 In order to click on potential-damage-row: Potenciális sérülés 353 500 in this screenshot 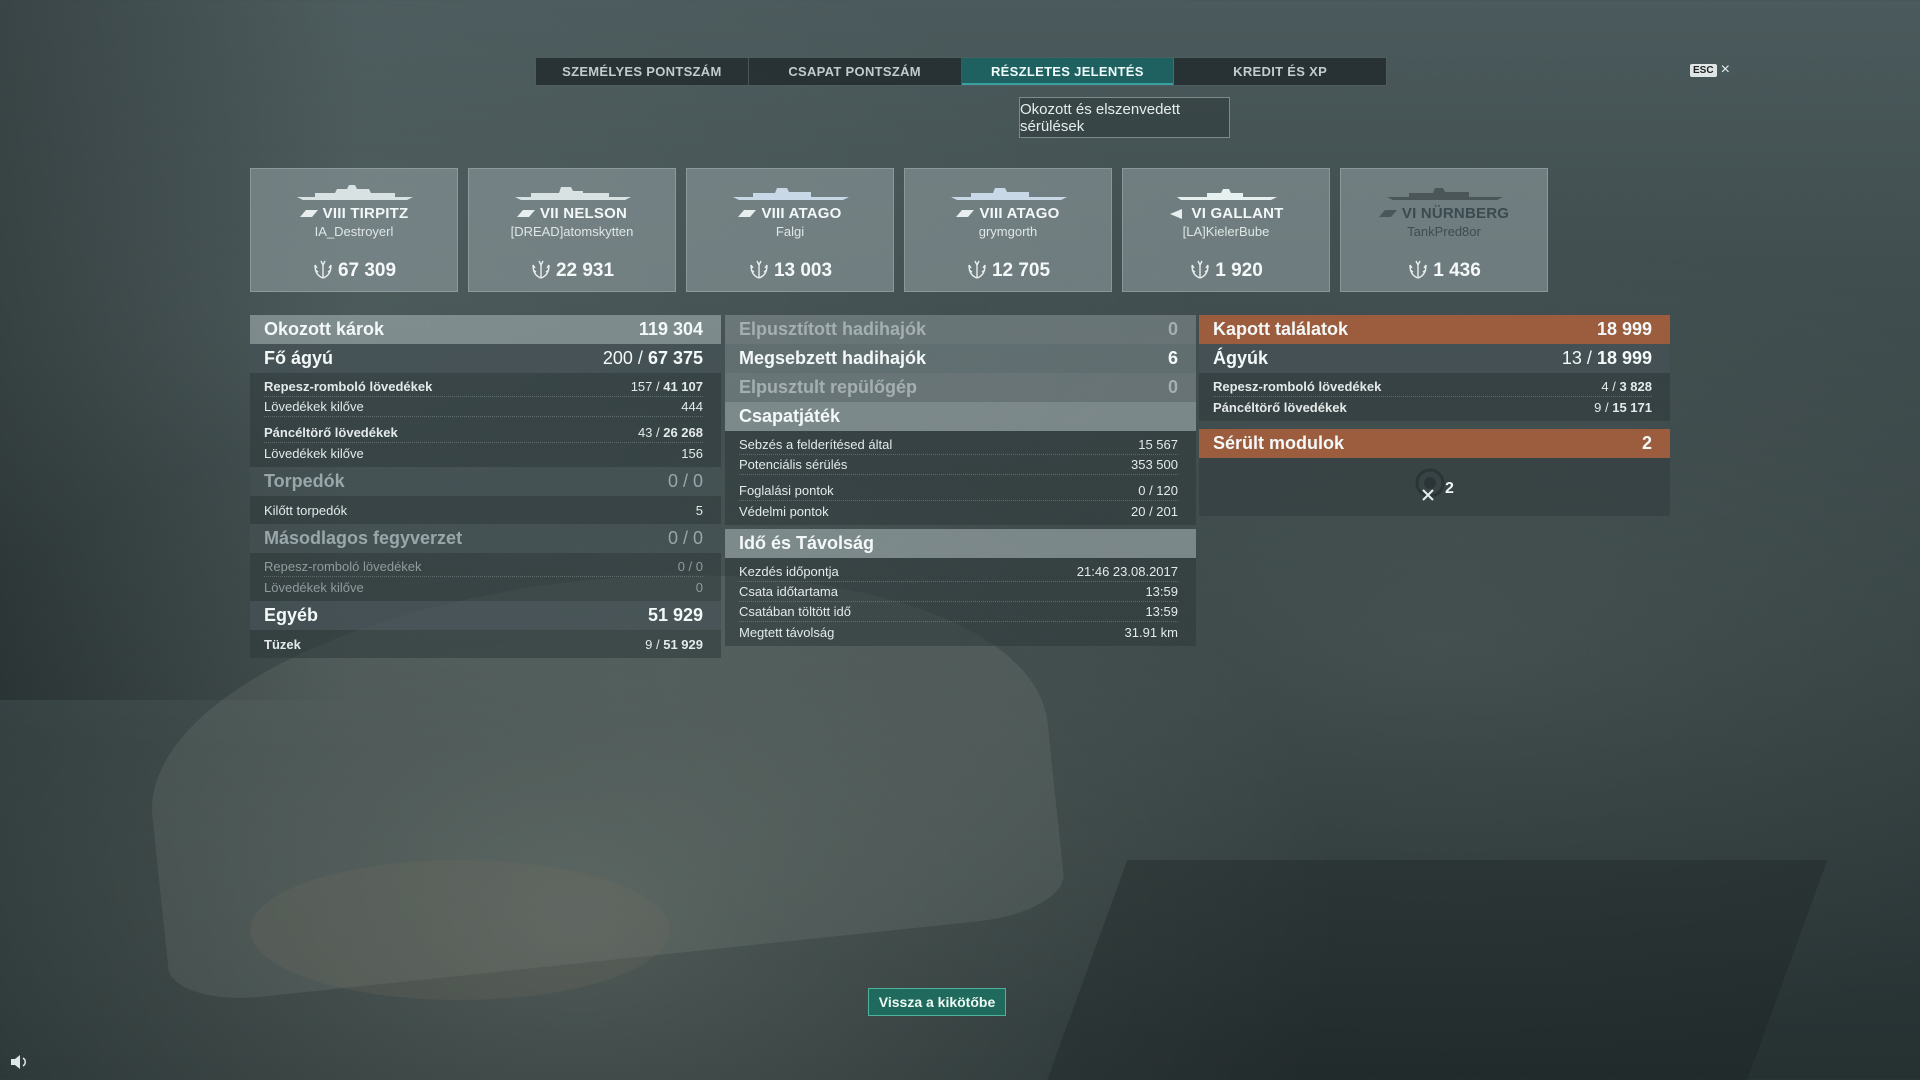, I will do `click(958, 465)`.